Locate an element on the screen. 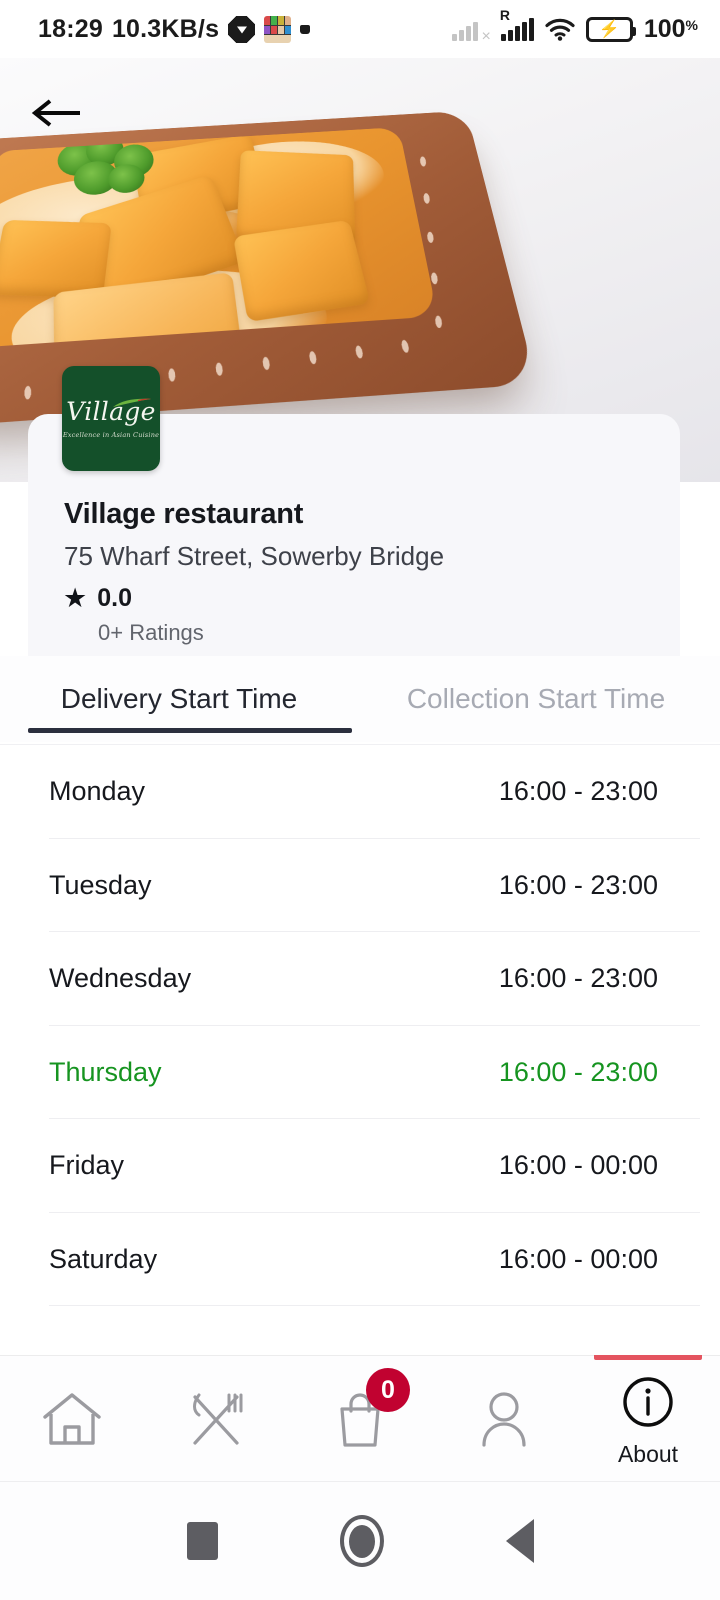 This screenshot has width=720, height=1600. download-icon is located at coordinates (242, 29).